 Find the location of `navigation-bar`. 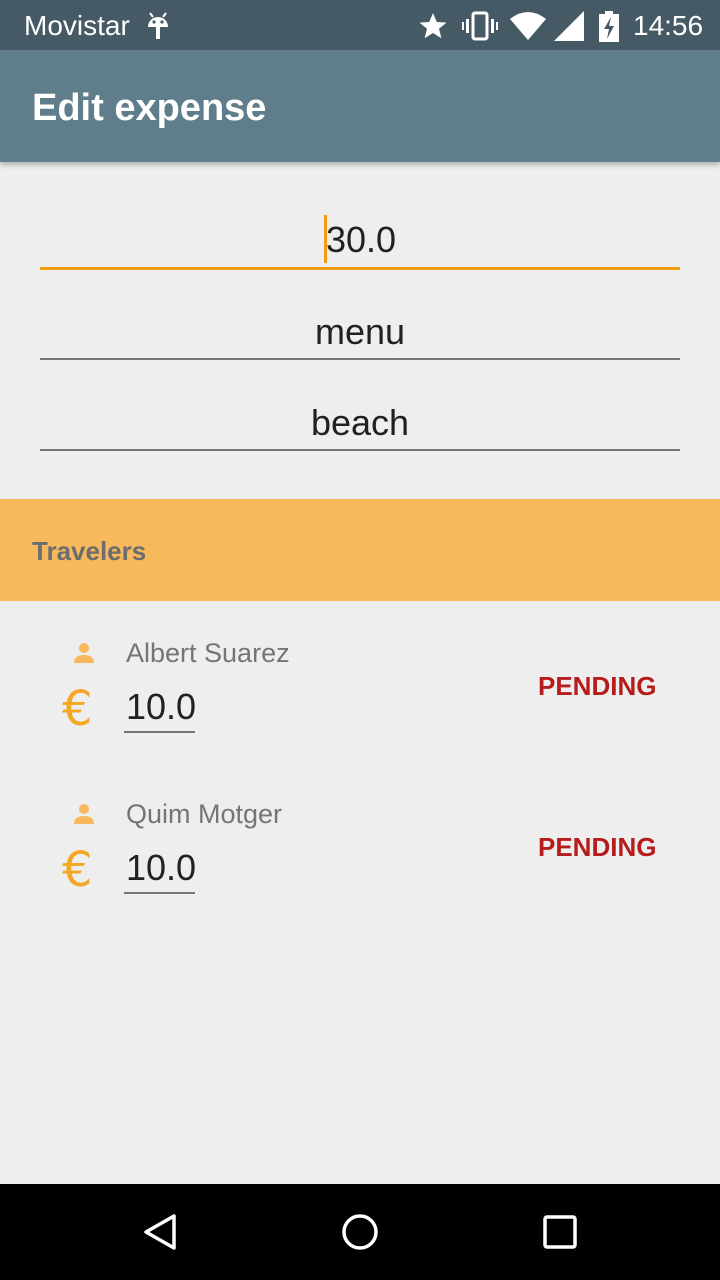

navigation-bar is located at coordinates (360, 1232).